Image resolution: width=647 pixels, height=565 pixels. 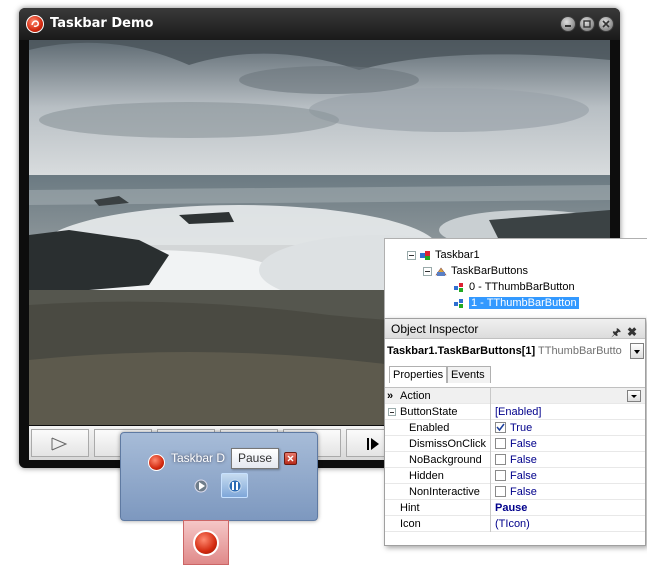 What do you see at coordinates (447, 444) in the screenshot?
I see `property-name: DismissOnClick` at bounding box center [447, 444].